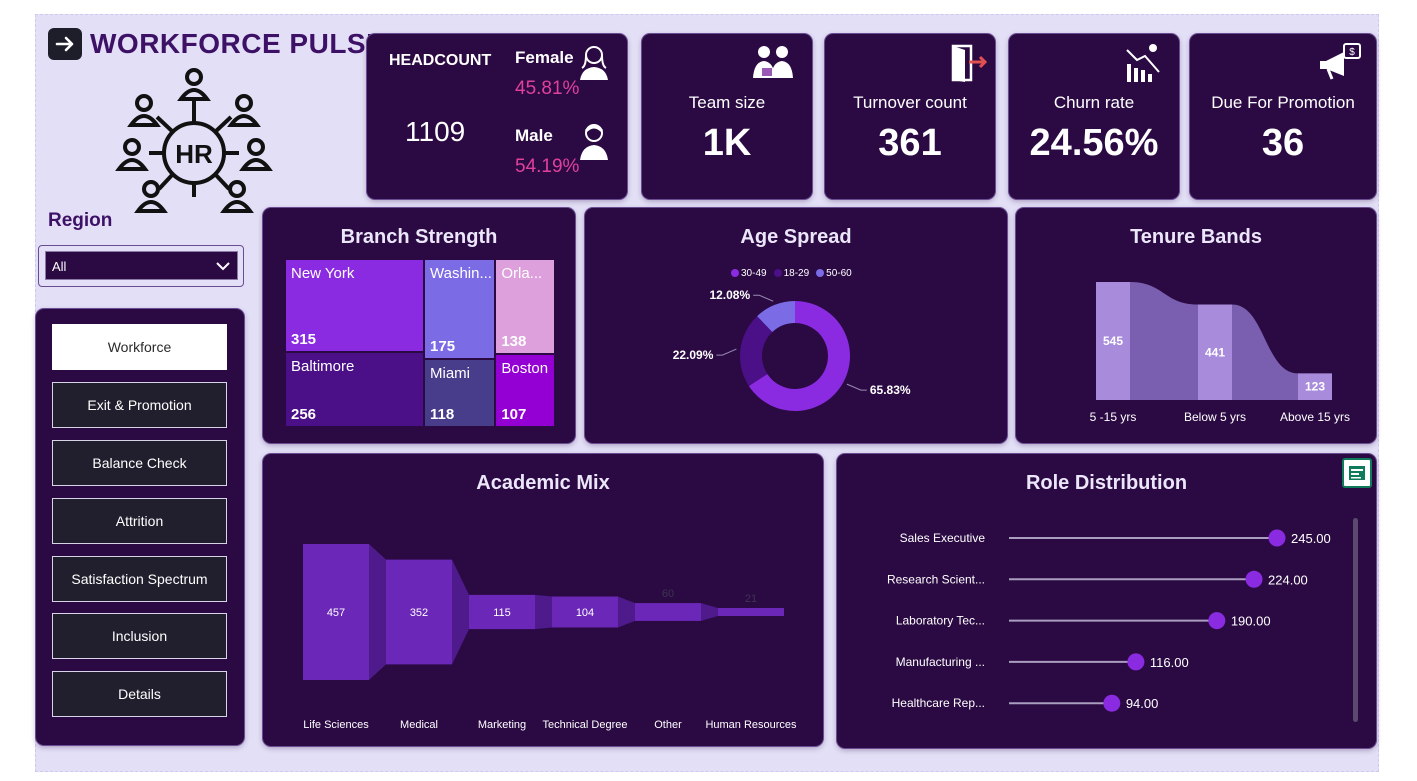 This screenshot has width=1417, height=781. I want to click on back-arrow-button, so click(65, 44).